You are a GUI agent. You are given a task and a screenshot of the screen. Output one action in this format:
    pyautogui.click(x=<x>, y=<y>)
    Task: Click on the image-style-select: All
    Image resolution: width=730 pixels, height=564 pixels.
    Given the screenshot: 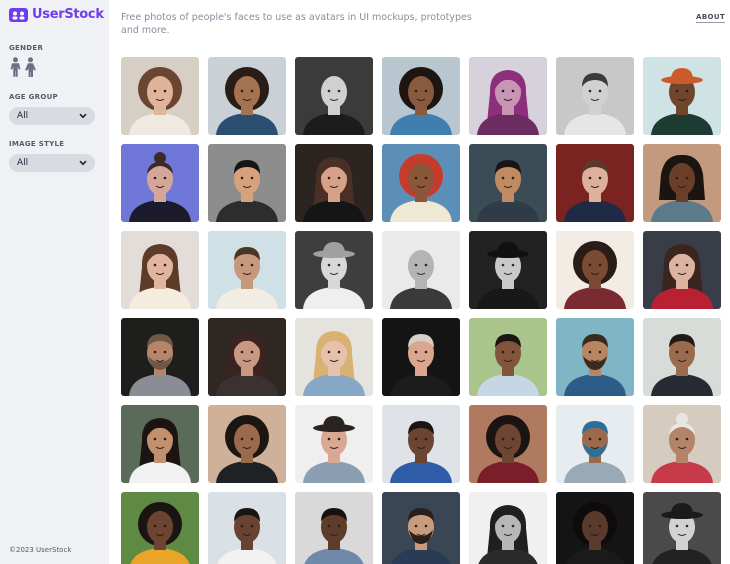 What is the action you would take?
    pyautogui.click(x=52, y=163)
    